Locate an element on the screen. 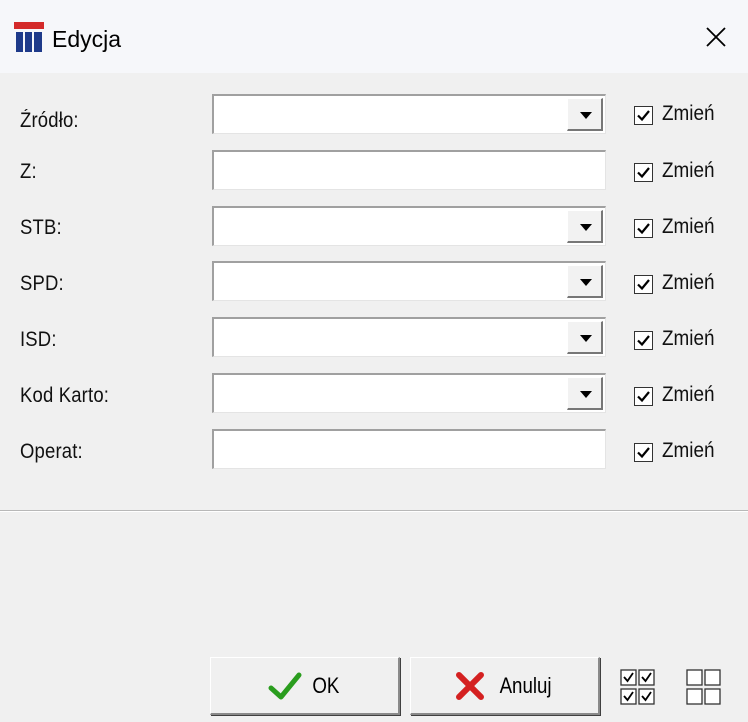  isd-change-label: Zmień is located at coordinates (688, 338).